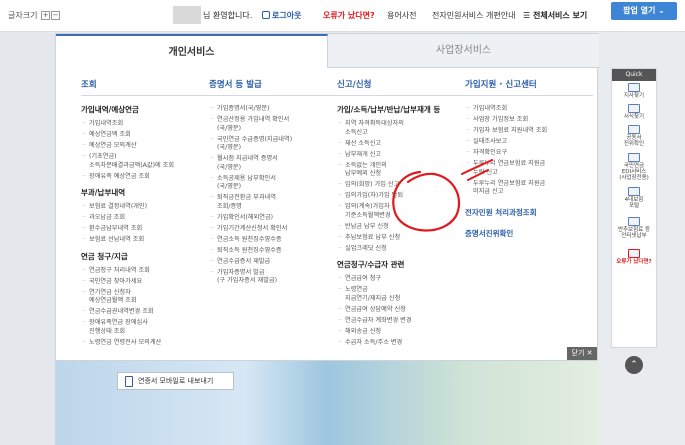 The width and height of the screenshot is (685, 445). I want to click on font-size-label: 글자크기, so click(23, 15).